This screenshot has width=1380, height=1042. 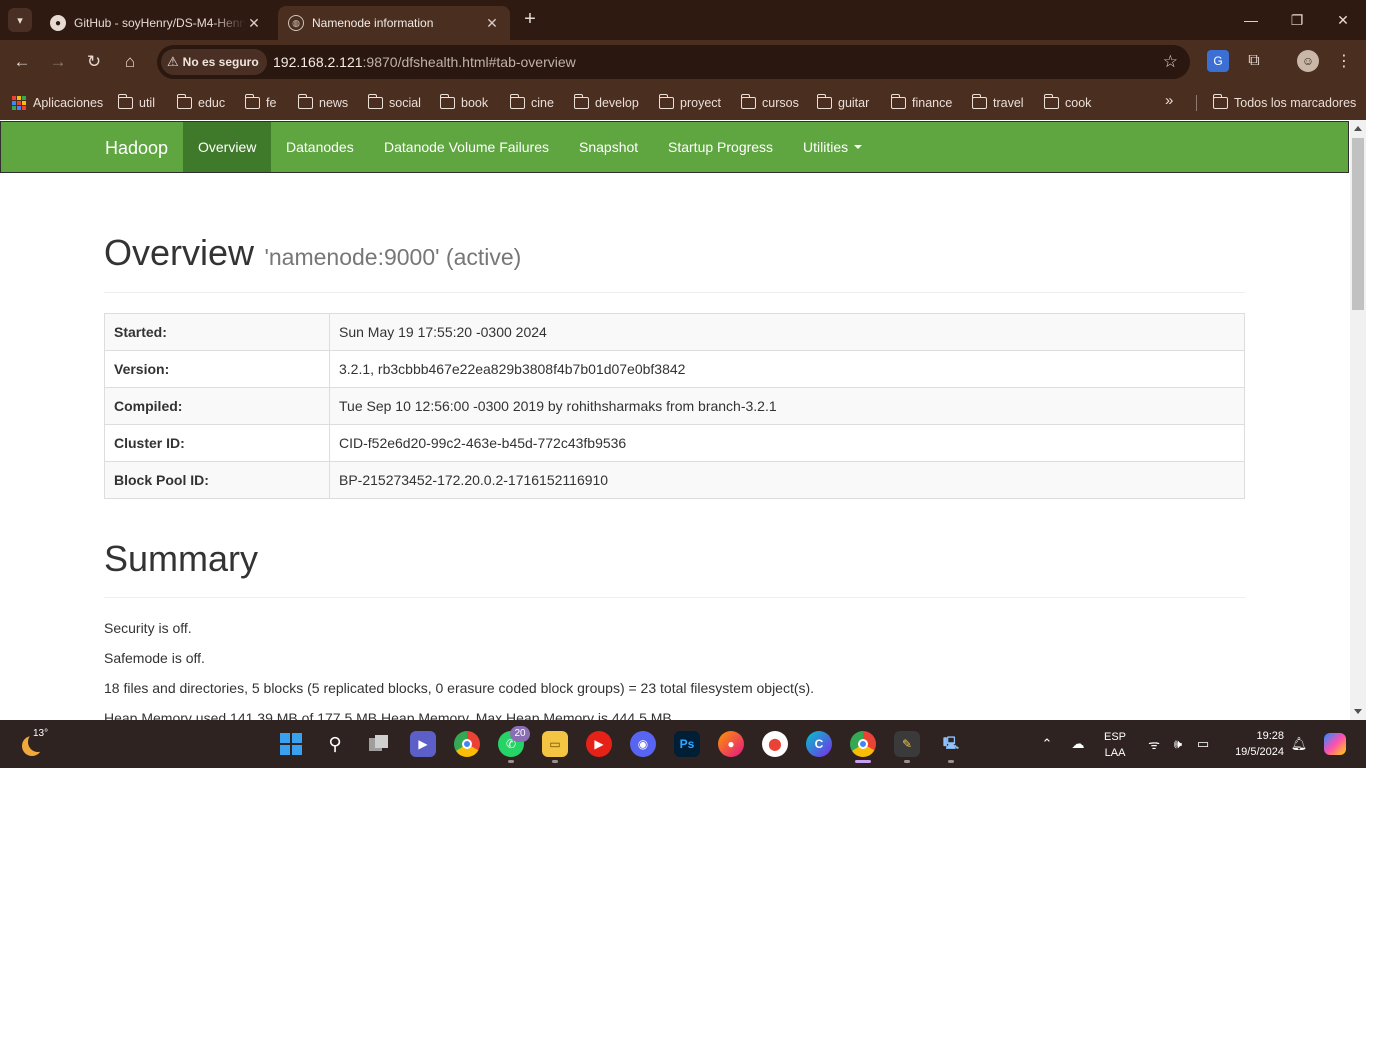 What do you see at coordinates (1358, 224) in the screenshot?
I see `scroll-thumb` at bounding box center [1358, 224].